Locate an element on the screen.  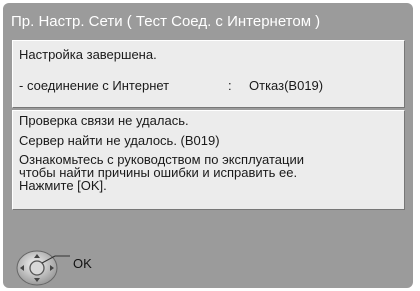
status-text: Настройка завершена. is located at coordinates (88, 54).